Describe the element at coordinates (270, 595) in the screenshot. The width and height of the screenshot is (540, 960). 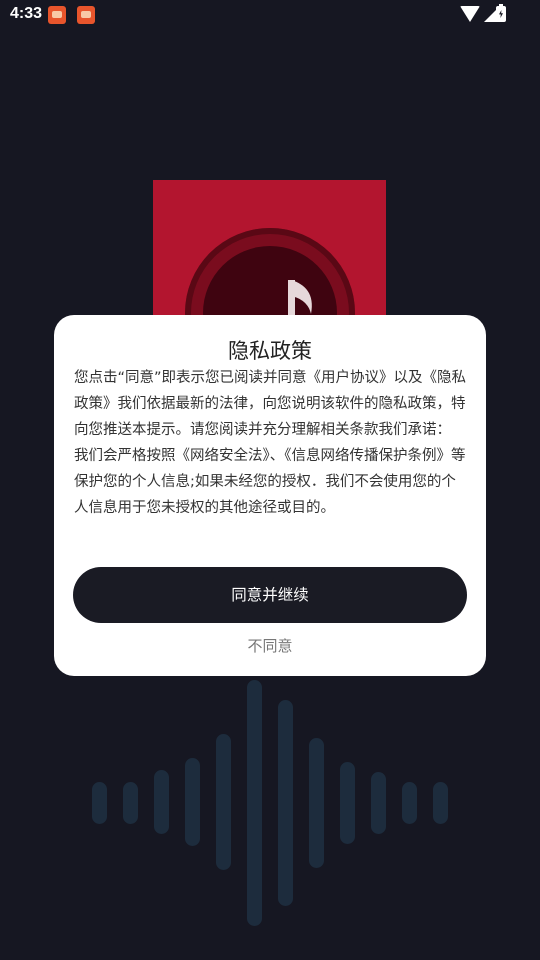
I see `agree-continue-button: 同意并继续` at that location.